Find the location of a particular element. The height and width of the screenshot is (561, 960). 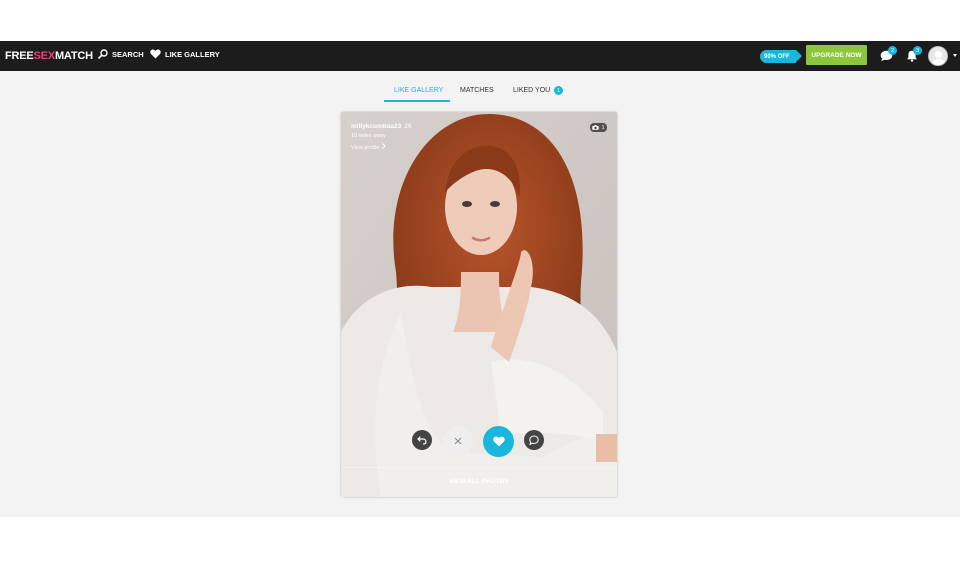

nav-like-gallery: LIKE GALLERY is located at coordinates (185, 54).